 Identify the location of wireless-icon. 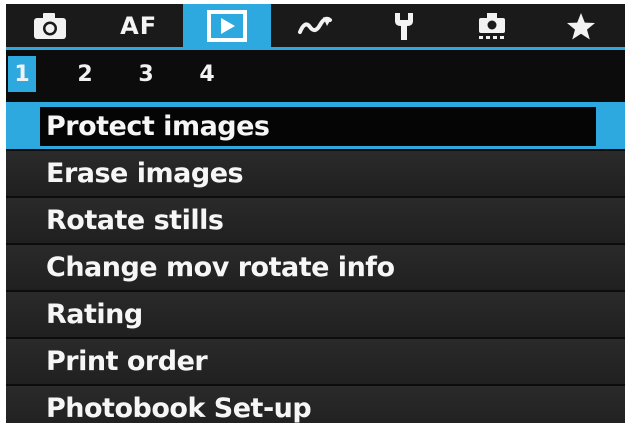
(315, 26).